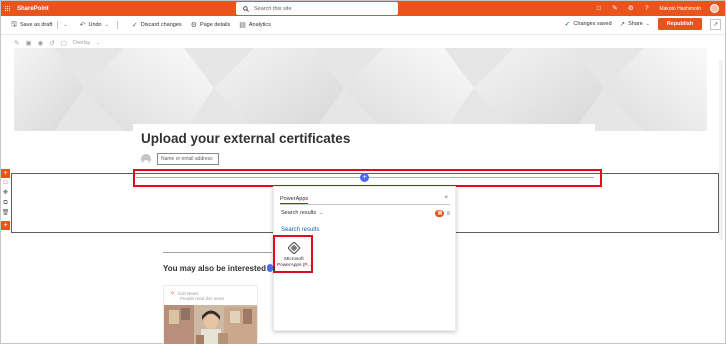  I want to click on related-heading: You may also be interested in, so click(219, 268).